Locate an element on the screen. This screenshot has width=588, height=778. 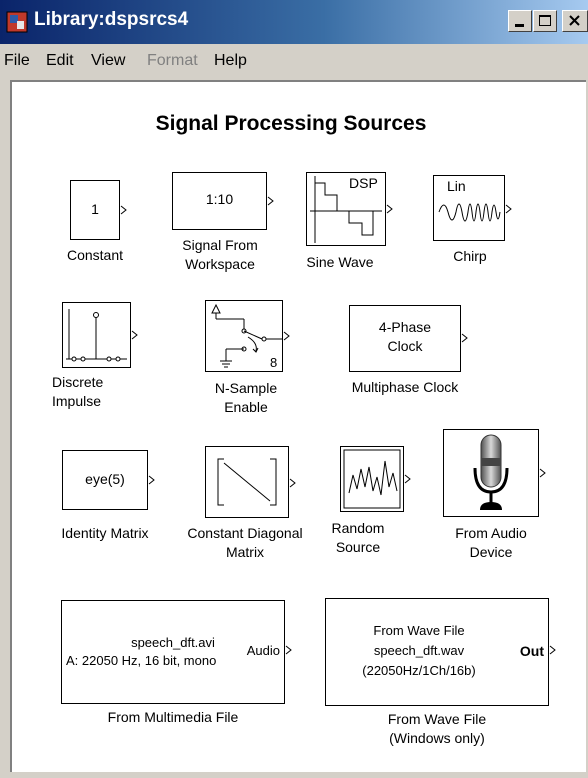
menu-file: File is located at coordinates (17, 61).